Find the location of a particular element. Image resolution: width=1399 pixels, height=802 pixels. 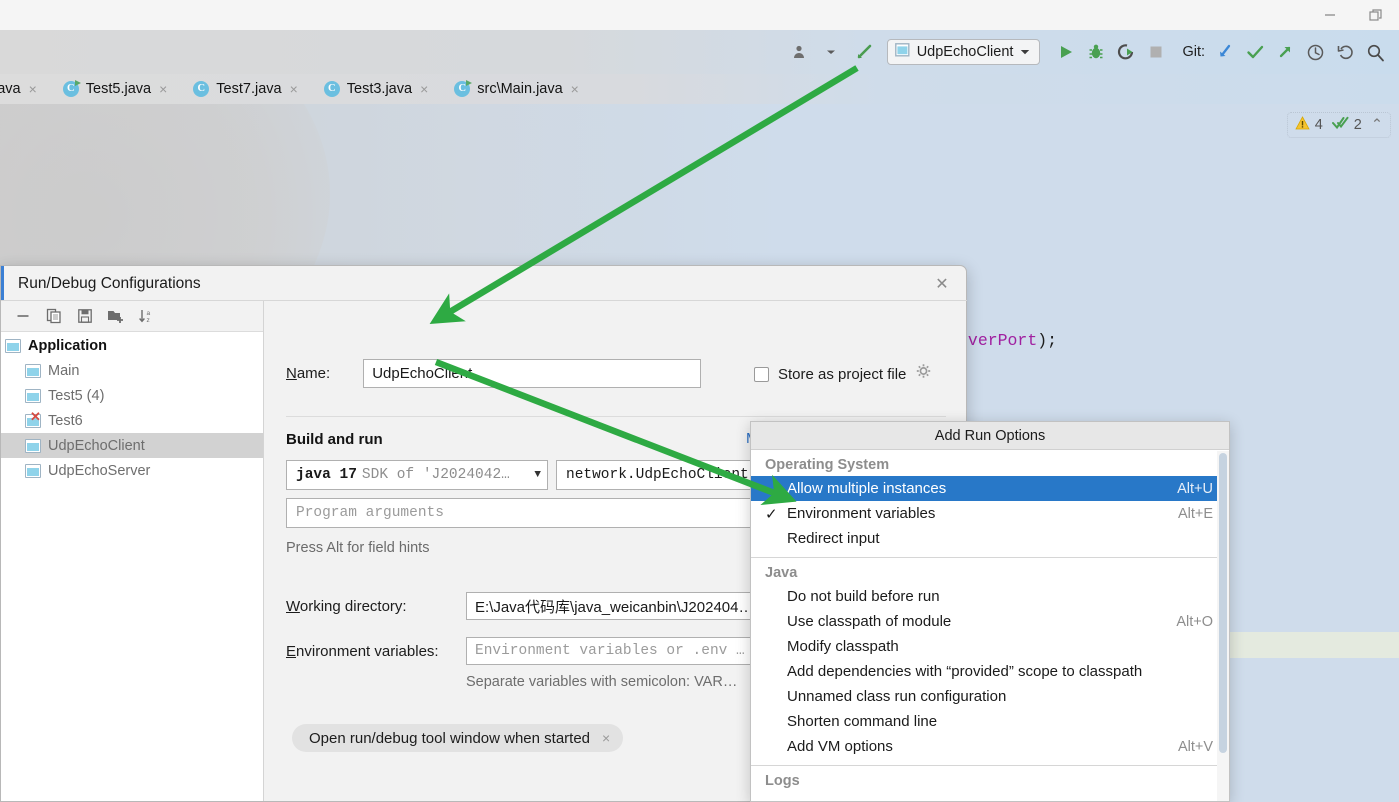

tree-item-test5: Test5 (4) is located at coordinates (132, 395).